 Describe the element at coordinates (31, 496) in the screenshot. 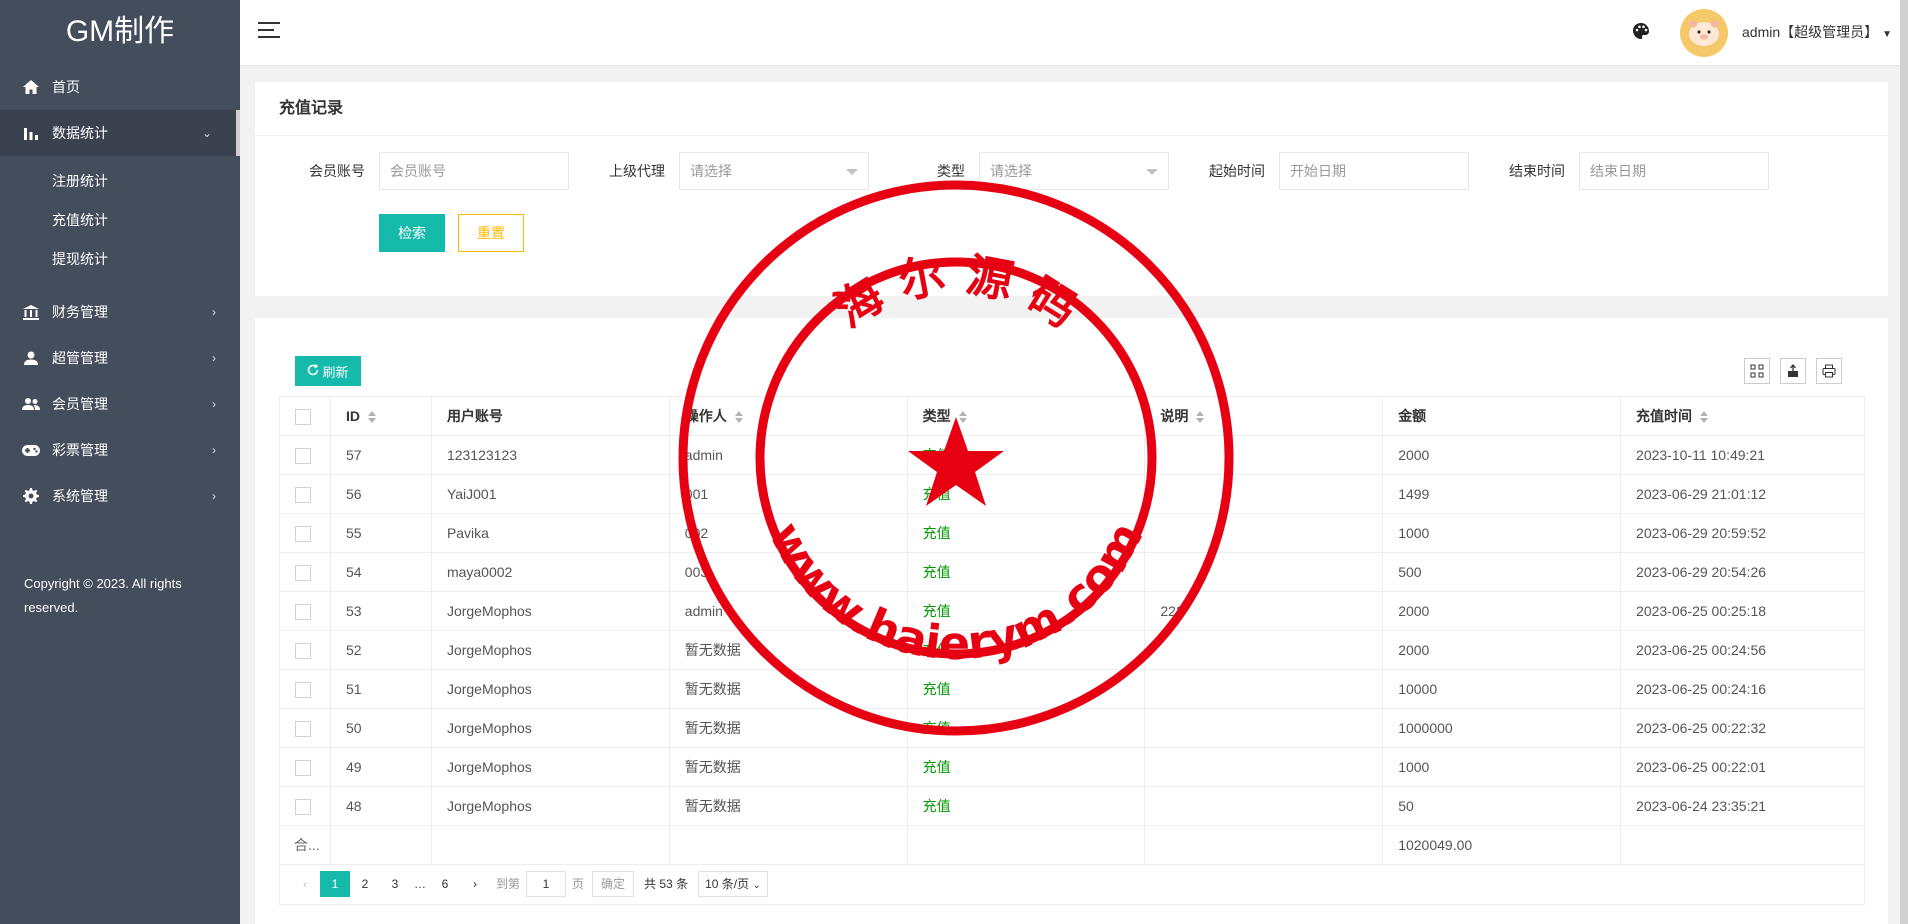

I see `gear-icon` at that location.